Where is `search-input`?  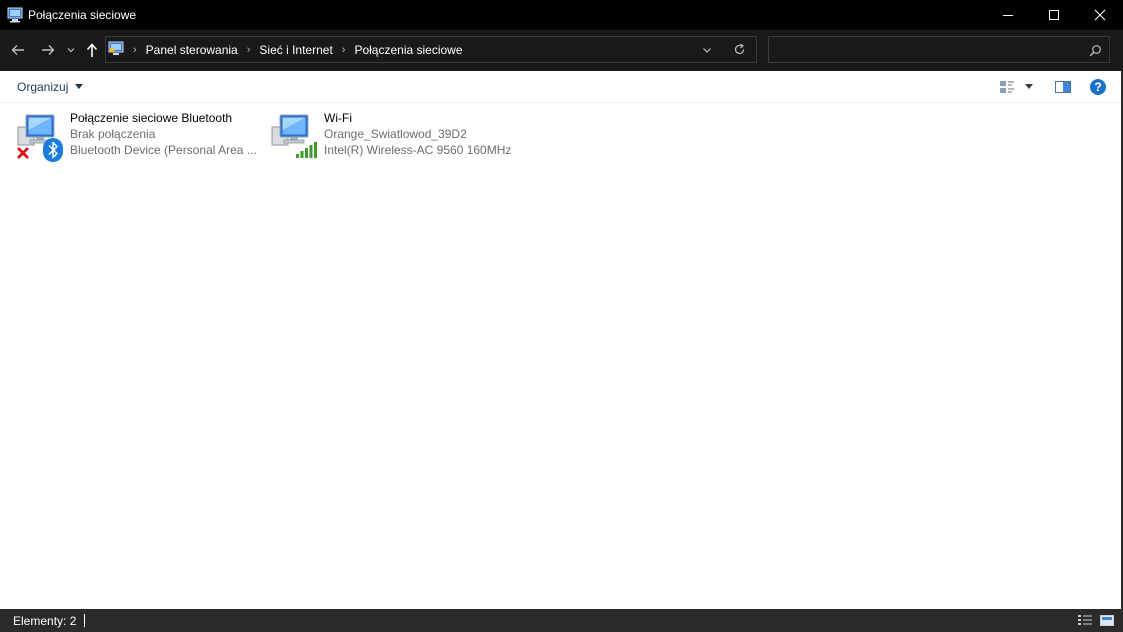 search-input is located at coordinates (927, 50).